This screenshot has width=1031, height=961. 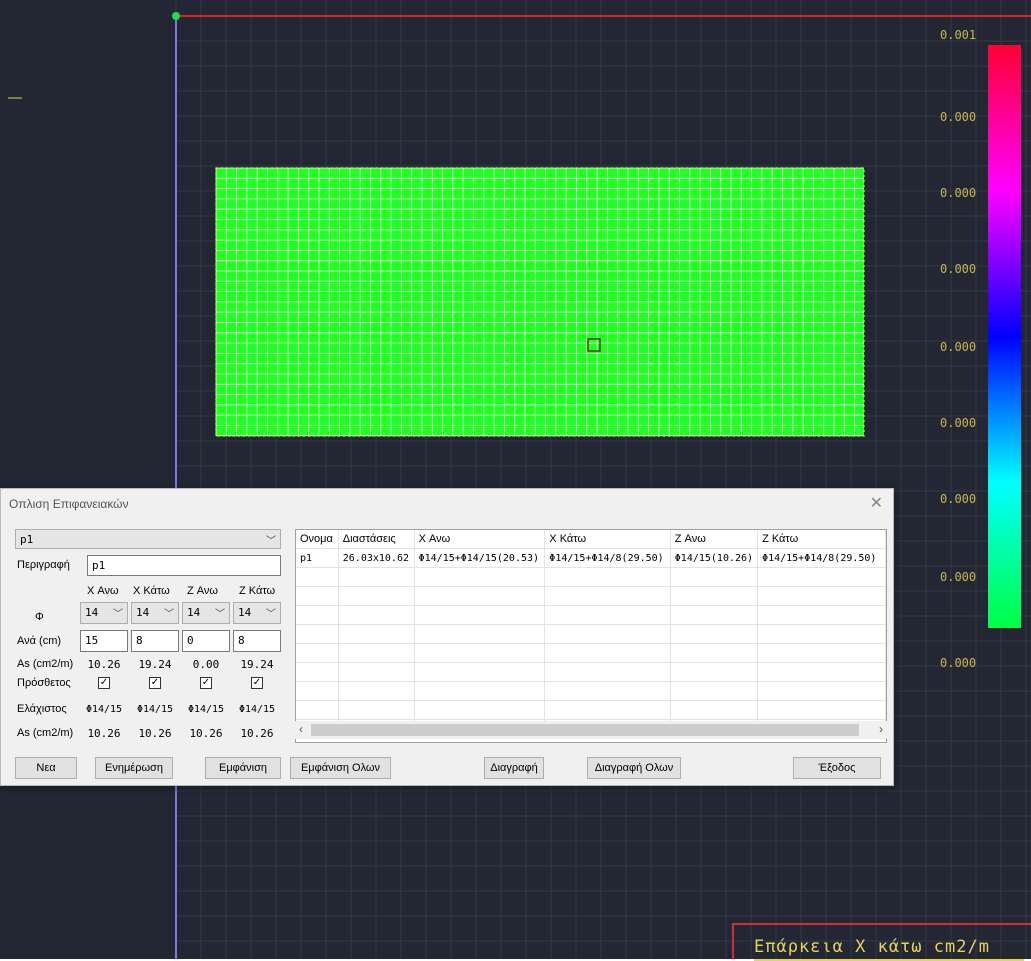 I want to click on table-header: X Ανω, so click(x=480, y=539).